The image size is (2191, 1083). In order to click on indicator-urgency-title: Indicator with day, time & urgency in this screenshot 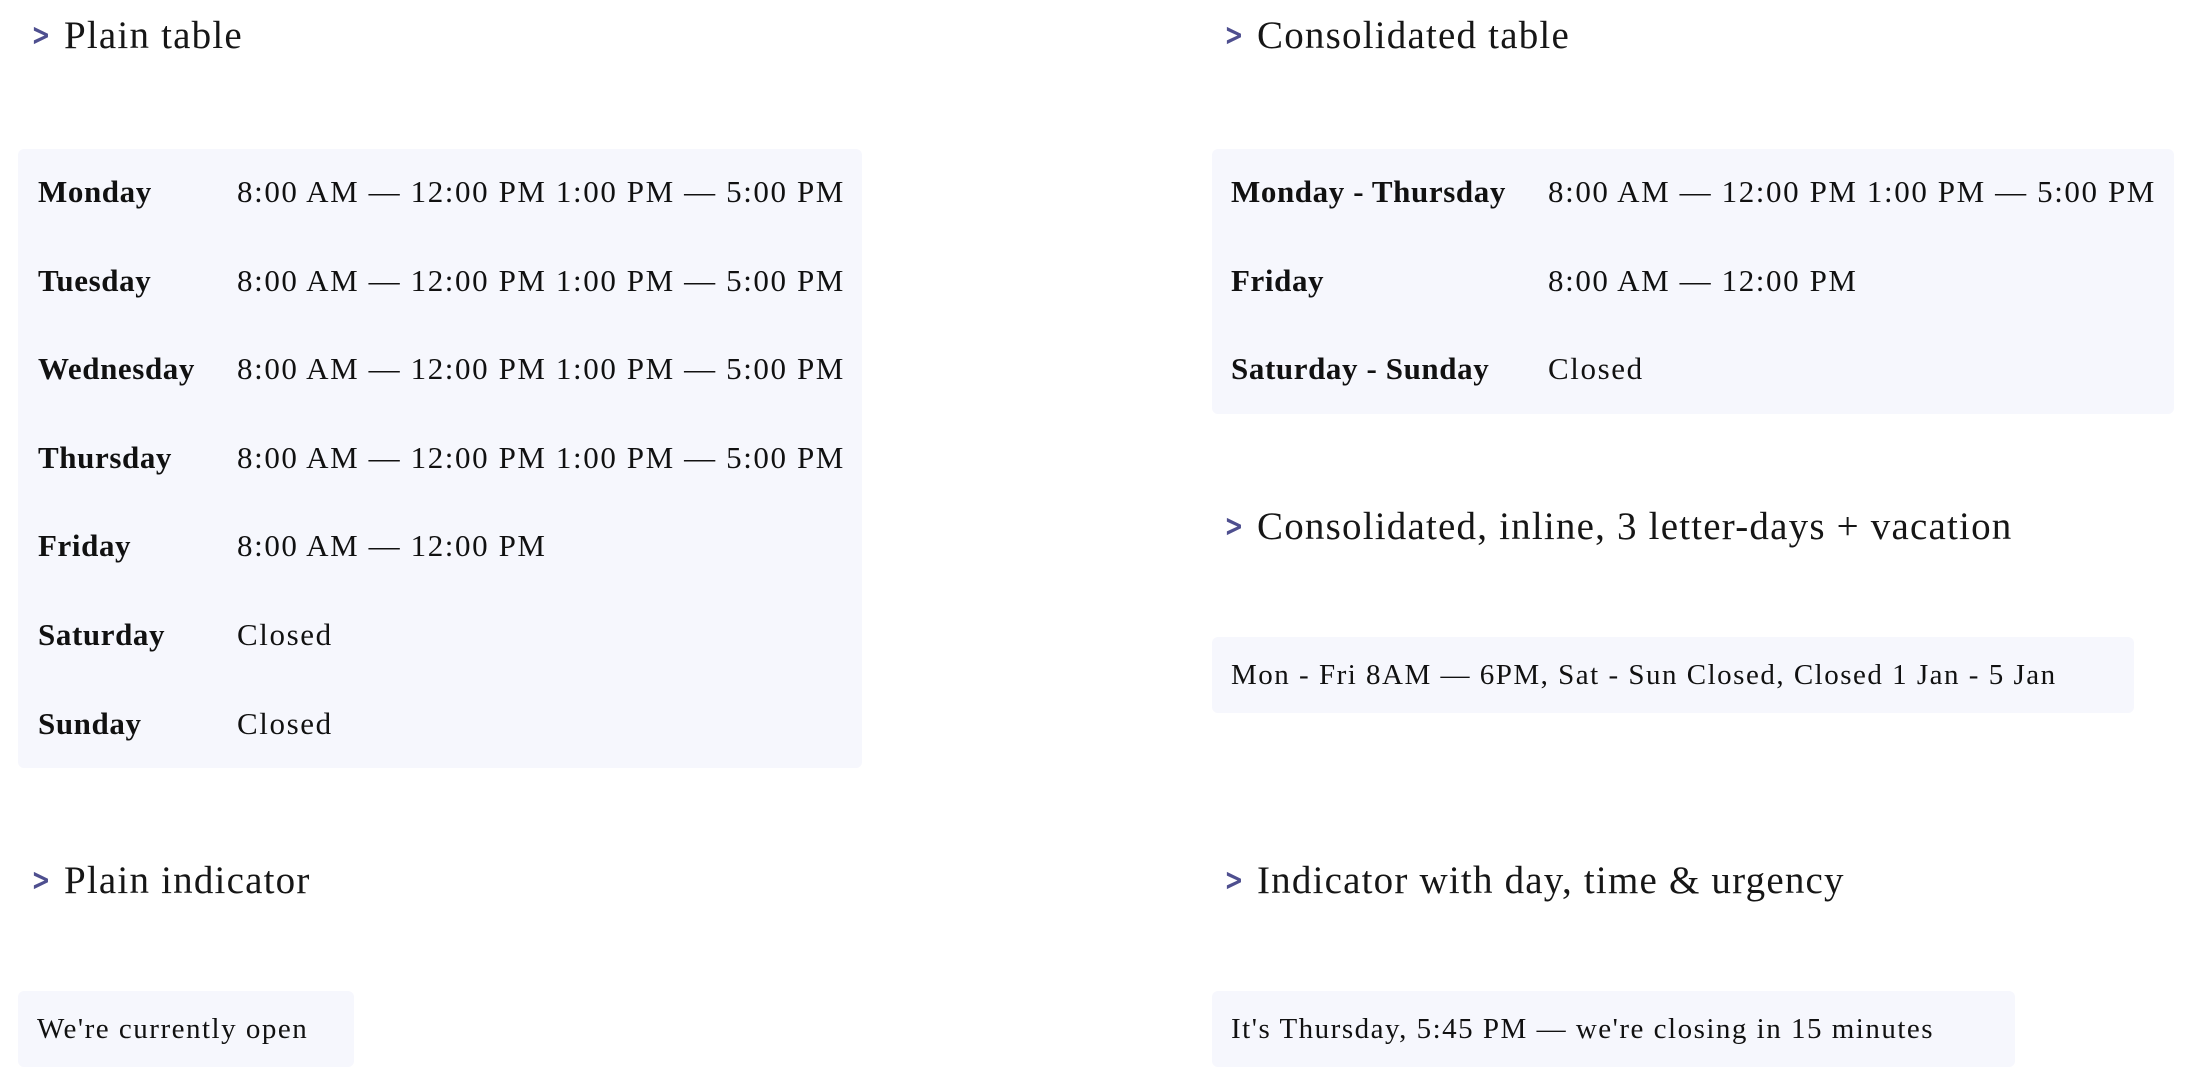, I will do `click(1551, 880)`.